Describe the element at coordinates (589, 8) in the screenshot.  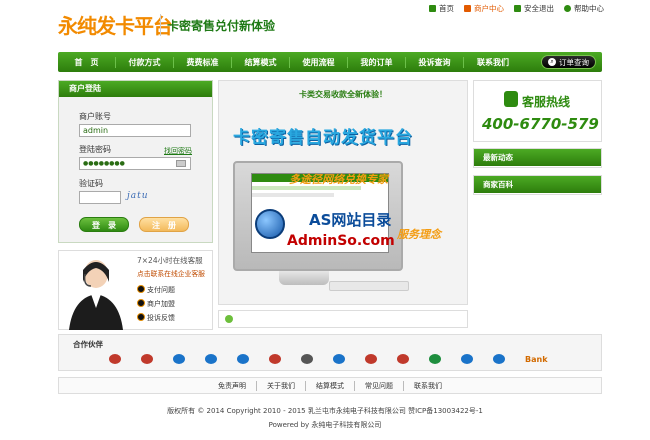
I see `top-link-label: 帮助中心` at that location.